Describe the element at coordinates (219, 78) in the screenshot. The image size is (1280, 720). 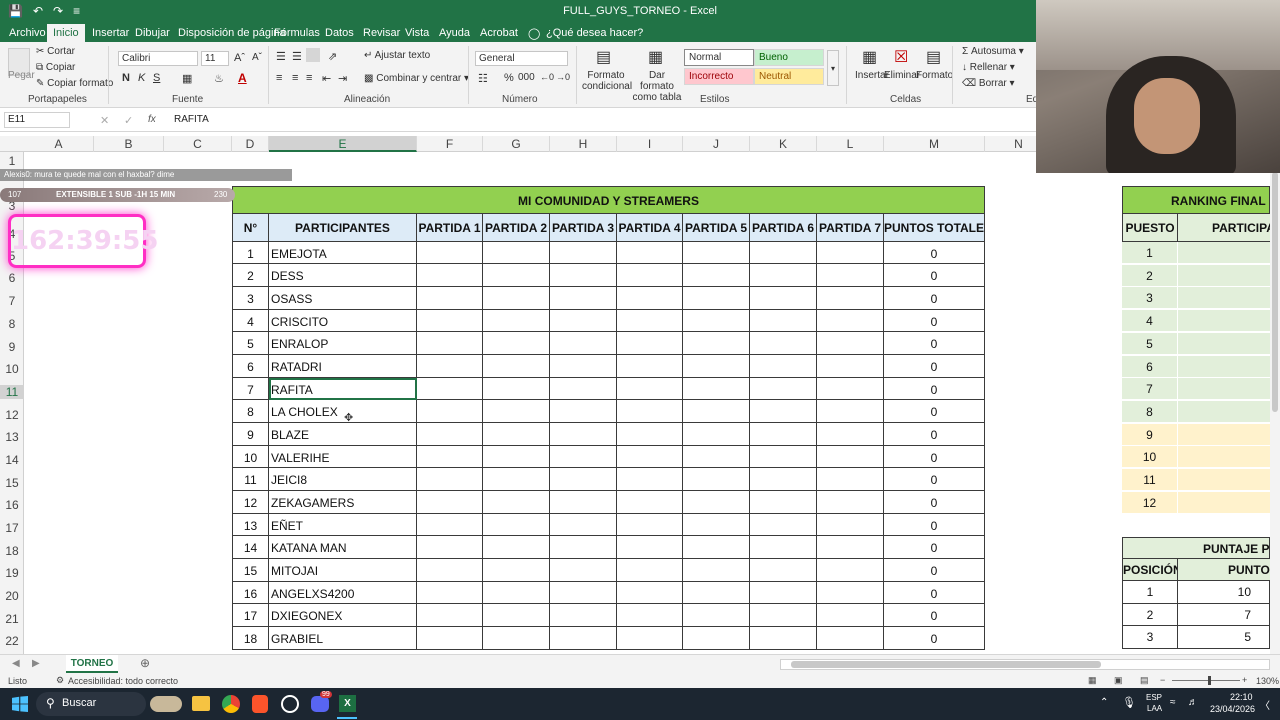
I see `fill-color-icon: ♨` at that location.